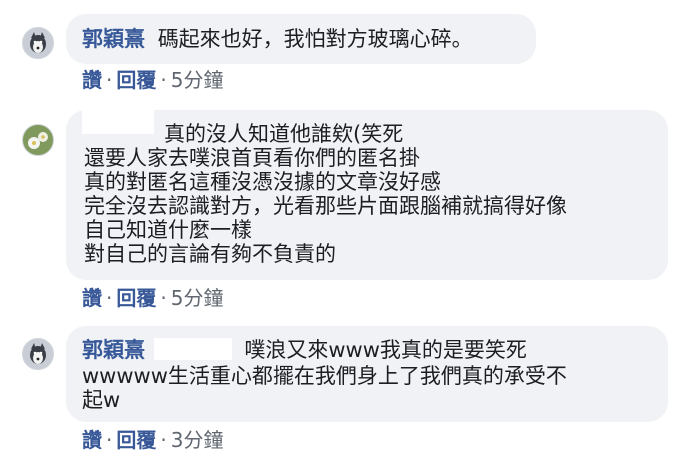  What do you see at coordinates (315, 39) in the screenshot?
I see `comment-text-line: 碼起來也好，我怕對方玻璃心碎。` at bounding box center [315, 39].